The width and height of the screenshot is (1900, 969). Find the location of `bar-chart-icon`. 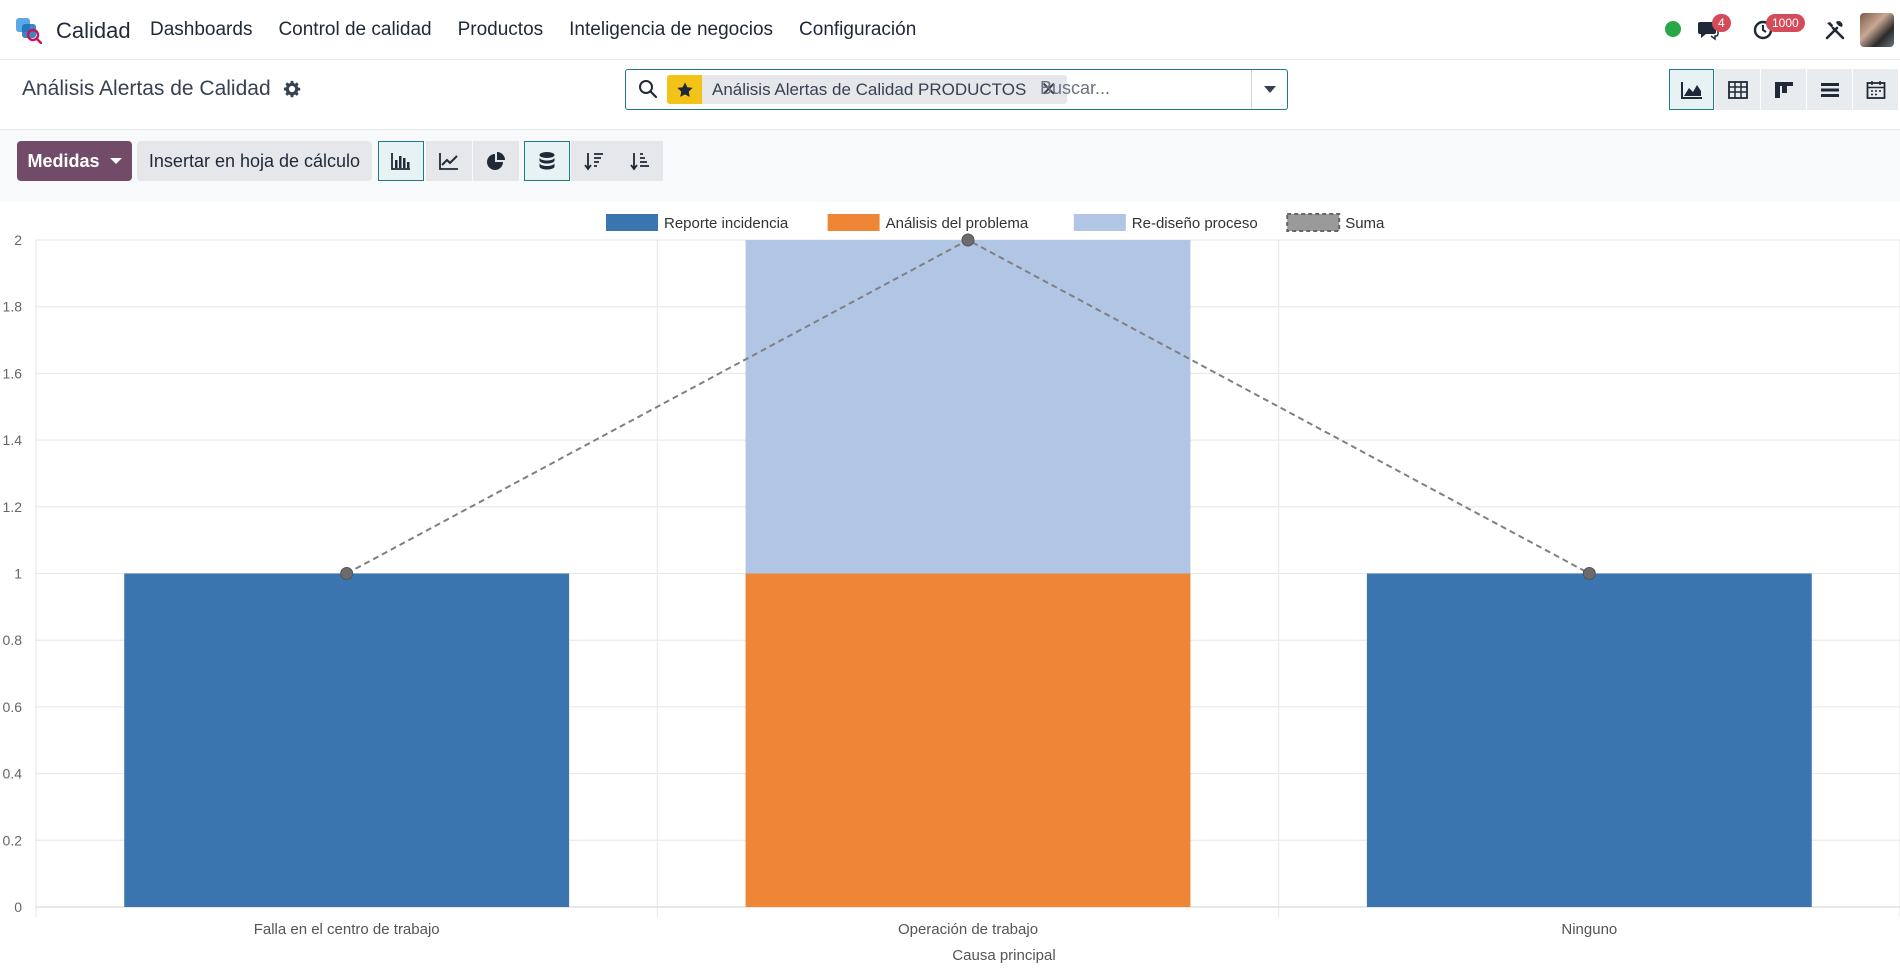

bar-chart-icon is located at coordinates (400, 161).